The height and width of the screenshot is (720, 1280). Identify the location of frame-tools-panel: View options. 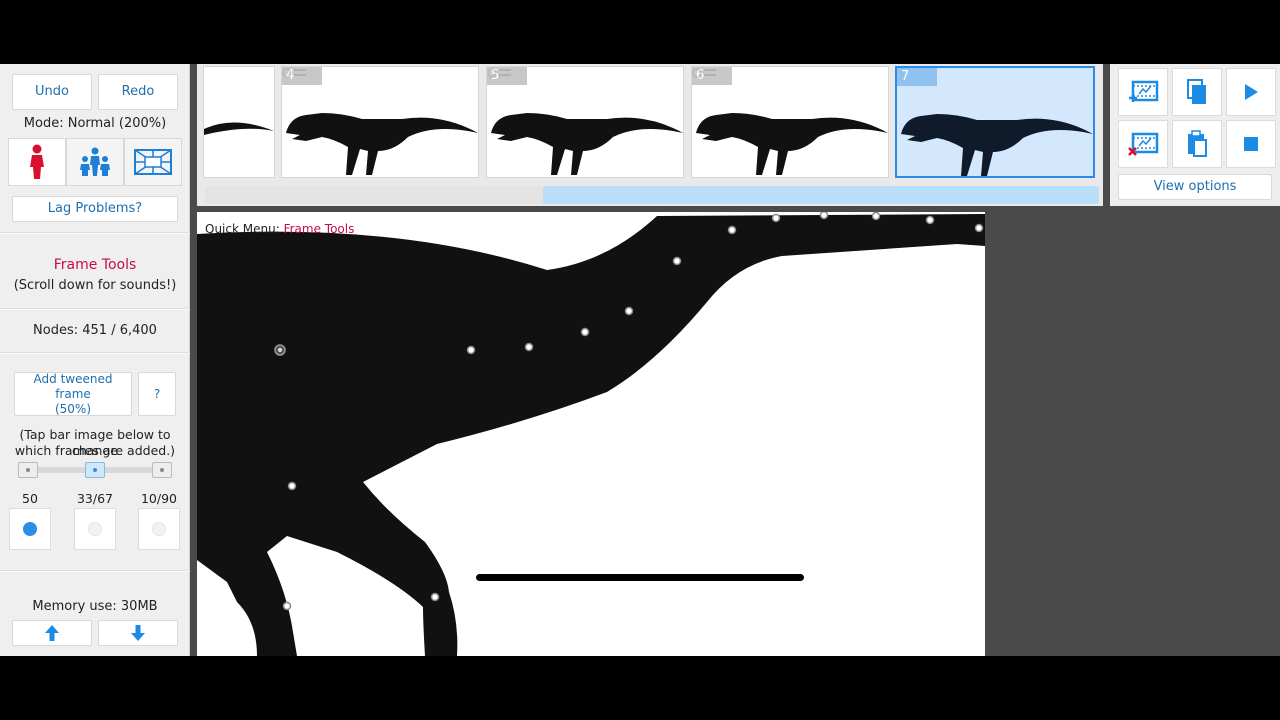
(1195, 135).